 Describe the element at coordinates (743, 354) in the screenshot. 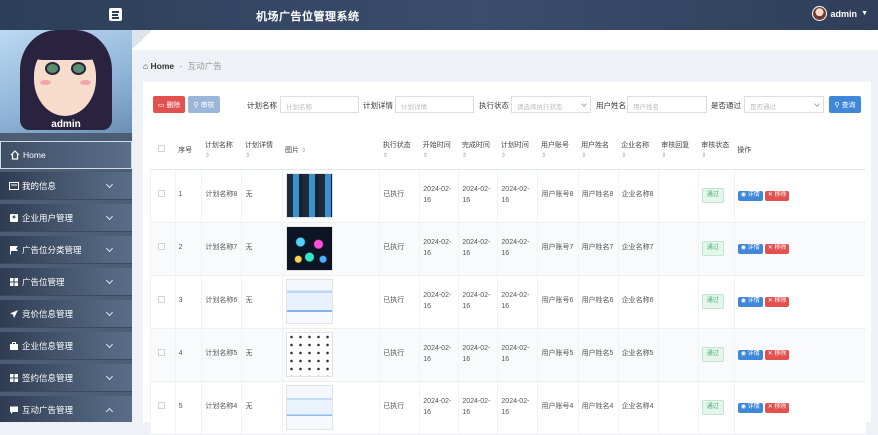

I see `eye-icon: ◉` at that location.